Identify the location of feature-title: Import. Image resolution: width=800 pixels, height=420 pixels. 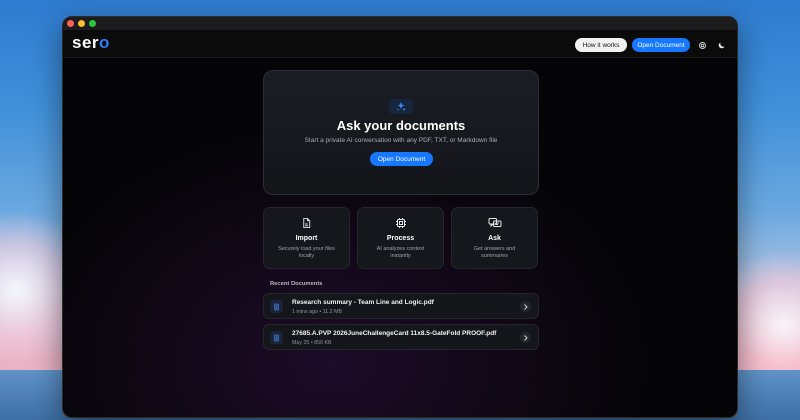
(306, 238).